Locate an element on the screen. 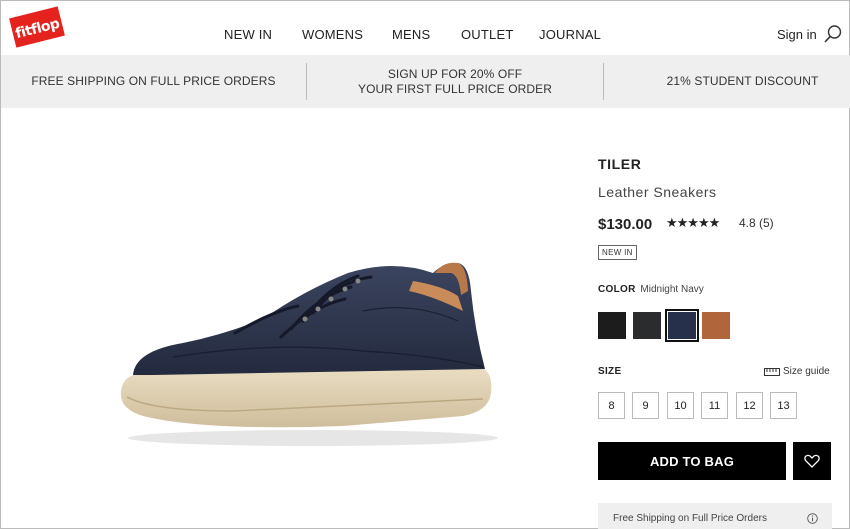  fitflop-logo: fitflop is located at coordinates (37, 27).